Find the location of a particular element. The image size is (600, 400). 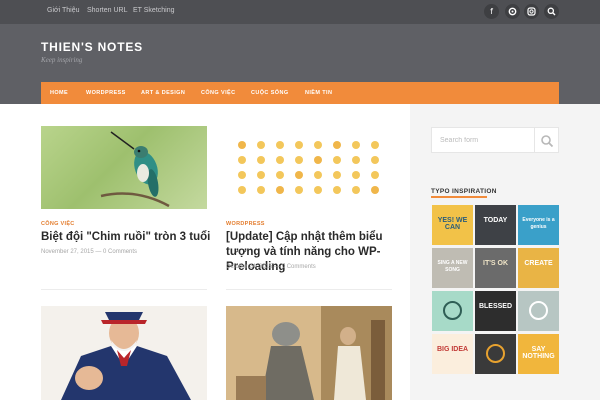

typo-tile: SAY NOTHING is located at coordinates (538, 354).